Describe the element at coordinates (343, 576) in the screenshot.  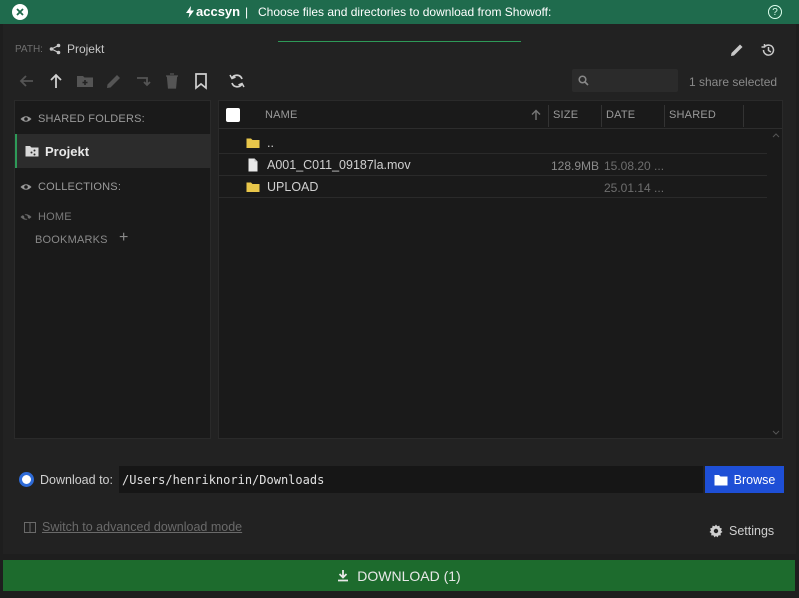
I see `download-icon` at that location.